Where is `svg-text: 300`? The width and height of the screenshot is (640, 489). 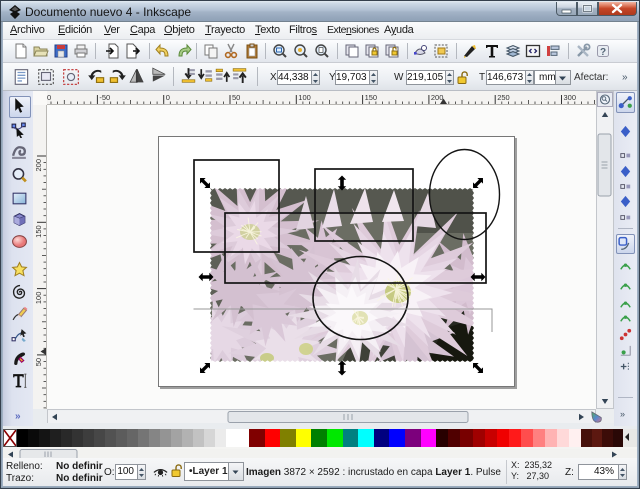 svg-text: 300 is located at coordinates (570, 97).